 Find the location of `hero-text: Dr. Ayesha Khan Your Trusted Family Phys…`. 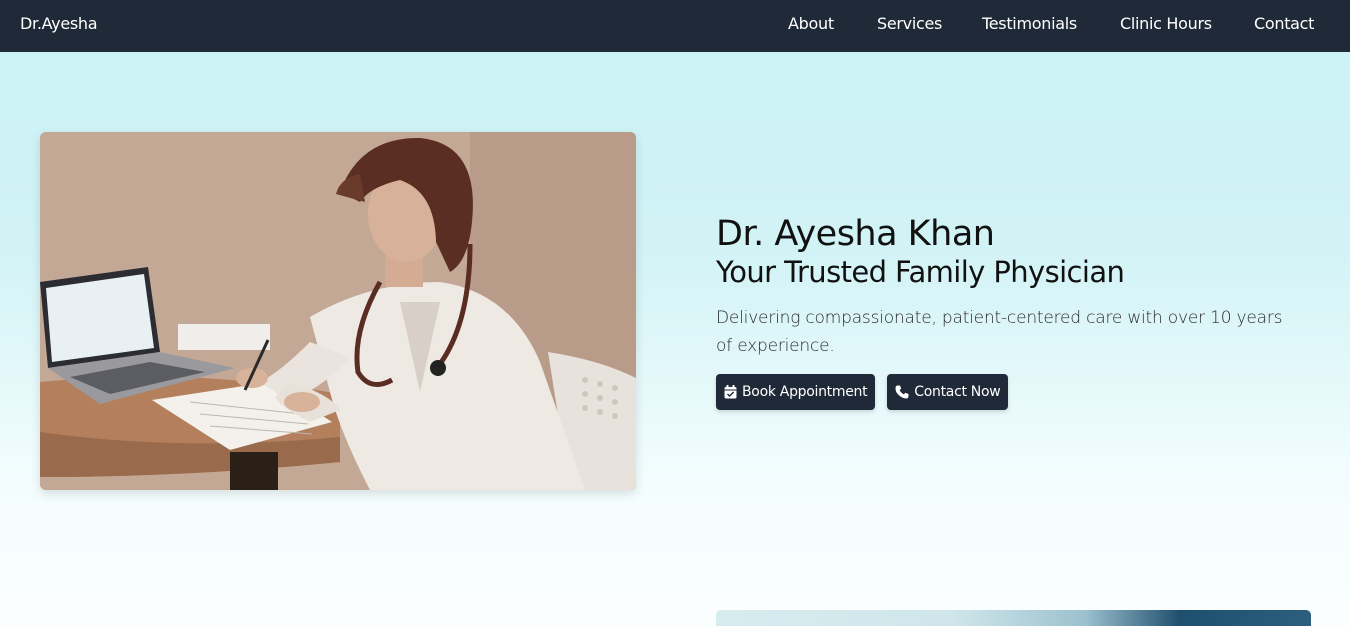

hero-text: Dr. Ayesha Khan Your Trusted Family Phys… is located at coordinates (1016, 312).